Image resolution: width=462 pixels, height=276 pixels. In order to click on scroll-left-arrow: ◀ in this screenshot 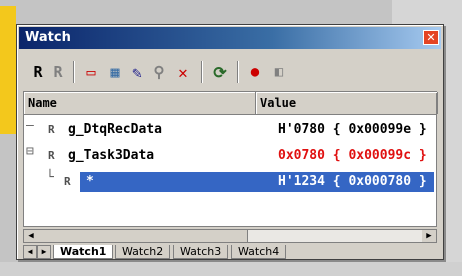, I will do `click(31, 236)`.